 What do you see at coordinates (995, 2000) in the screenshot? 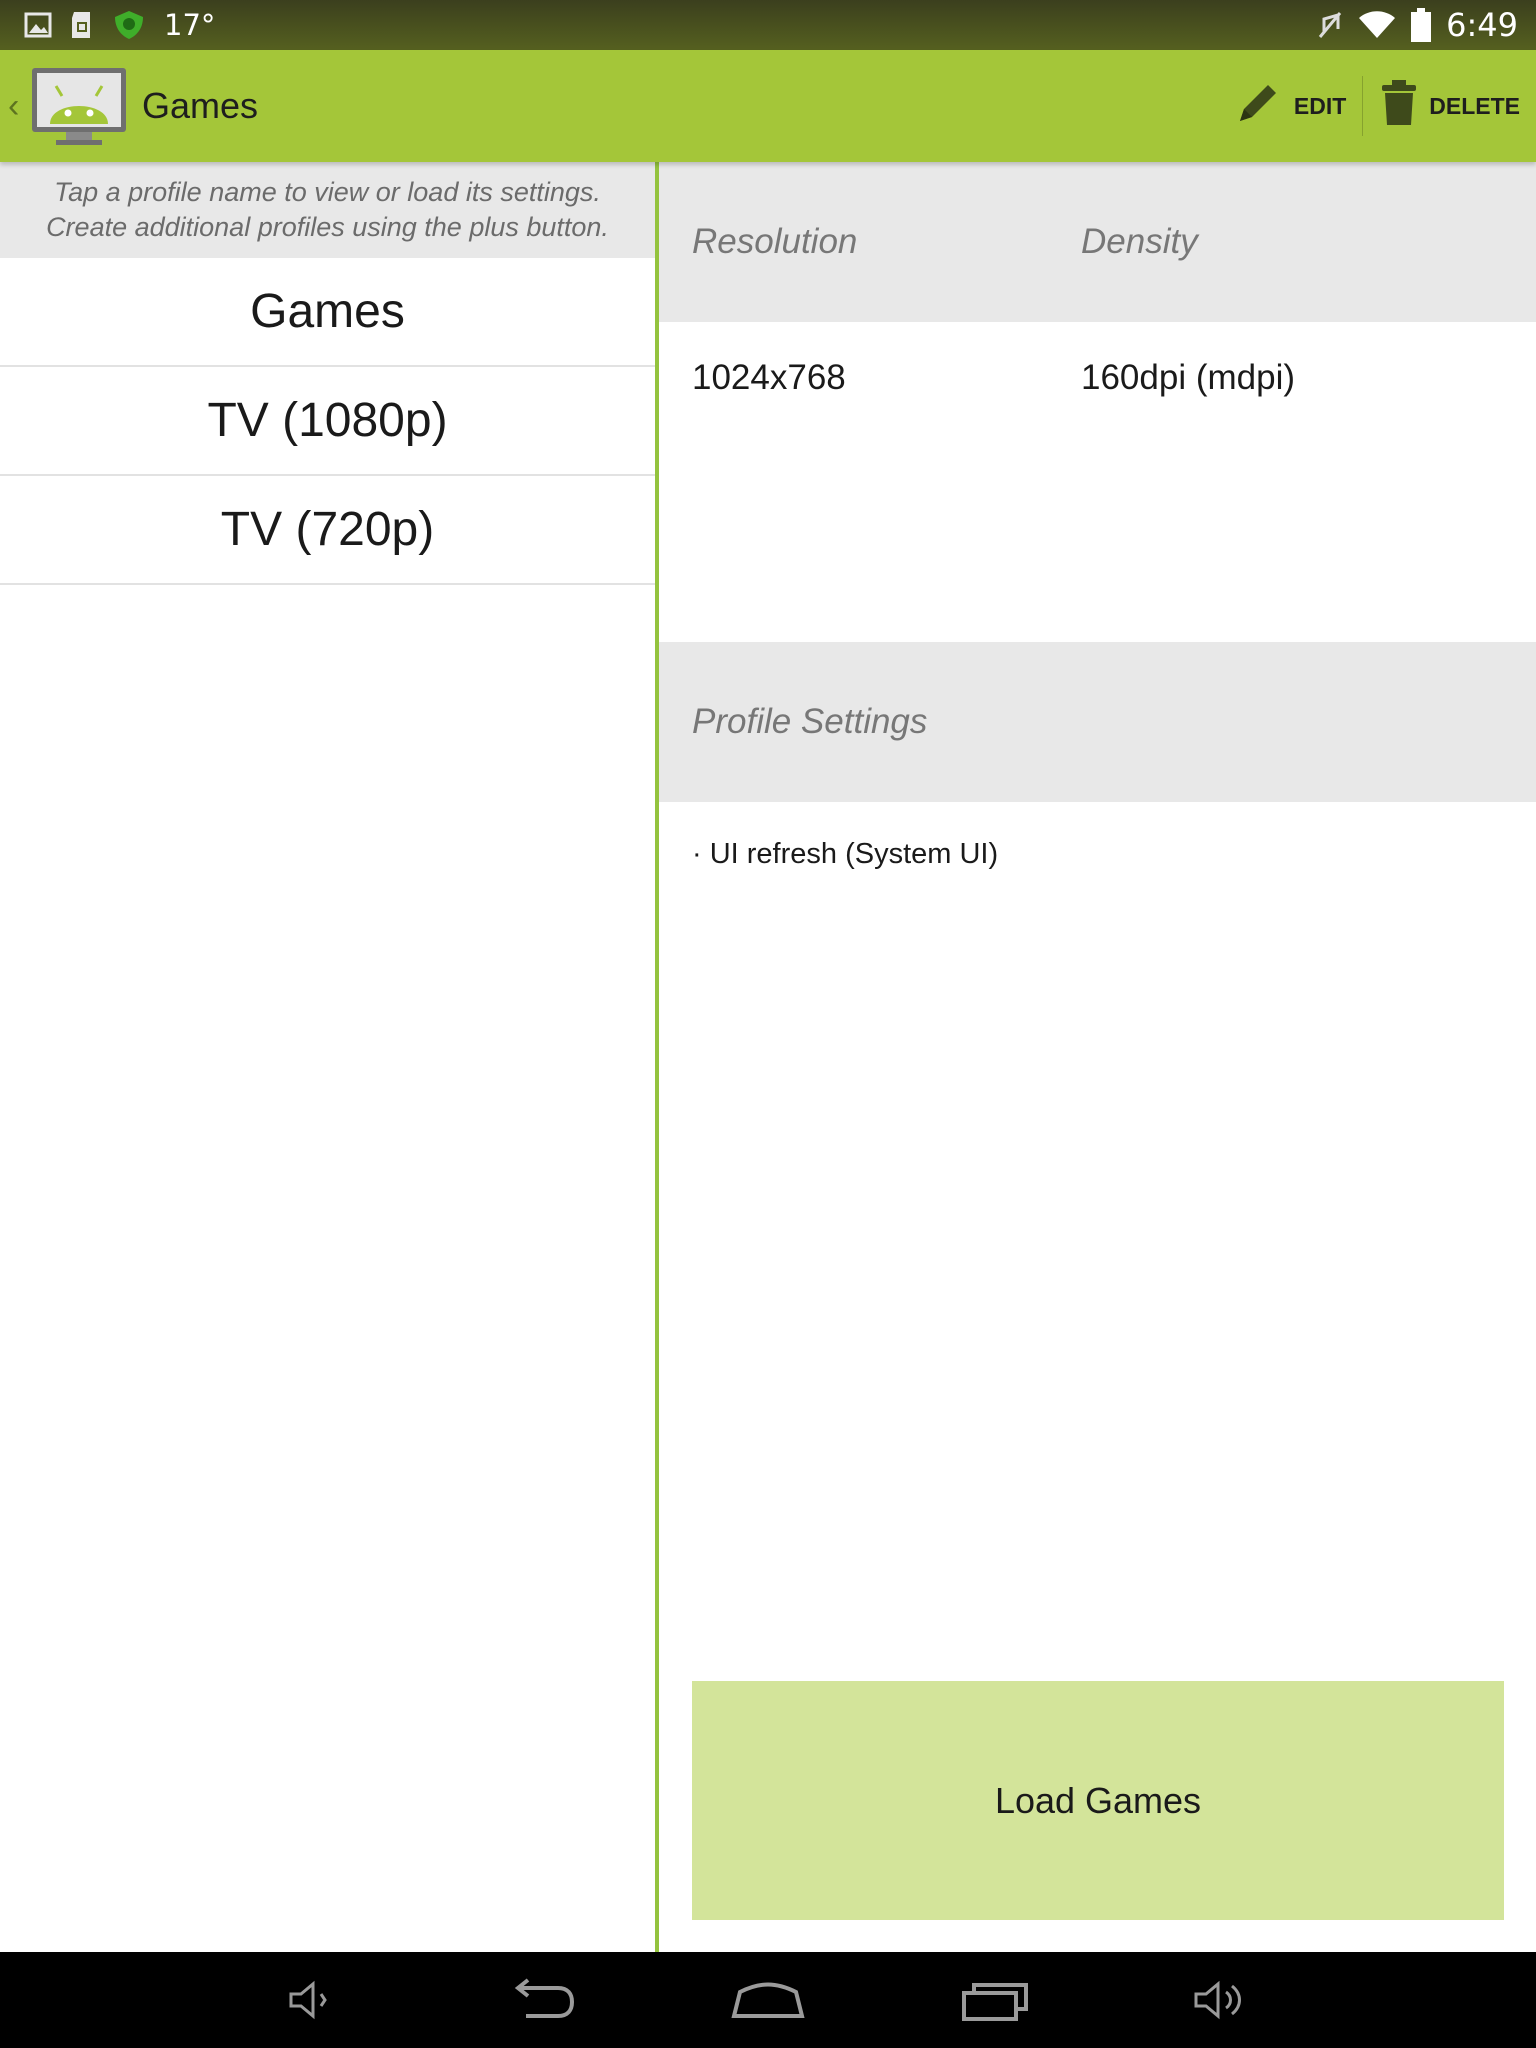
I see `recents-icon` at bounding box center [995, 2000].